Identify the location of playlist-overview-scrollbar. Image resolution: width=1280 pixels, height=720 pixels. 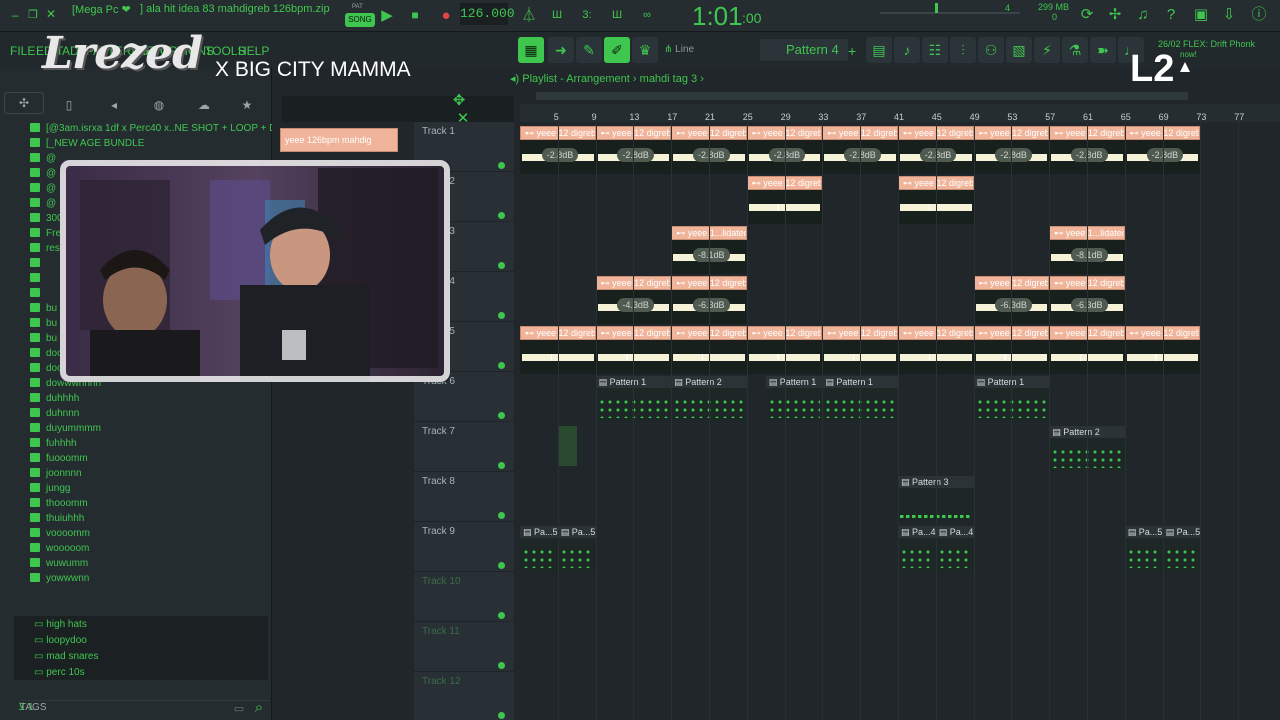
(862, 96).